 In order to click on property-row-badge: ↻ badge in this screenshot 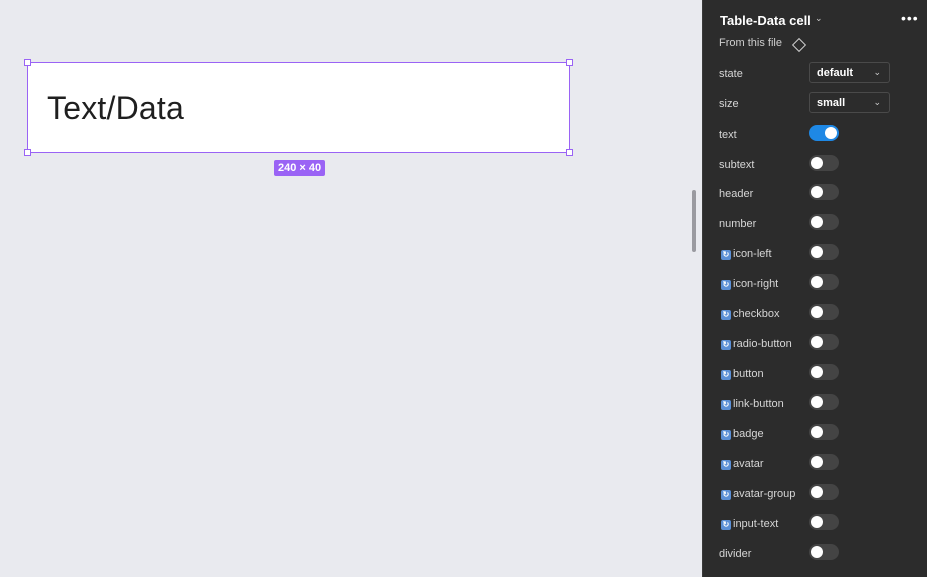, I will do `click(815, 435)`.